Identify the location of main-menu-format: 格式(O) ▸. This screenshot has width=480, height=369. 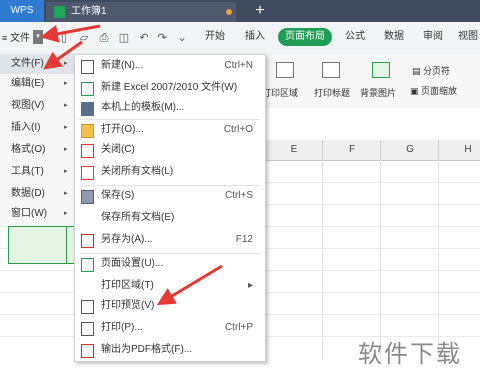
(37, 150).